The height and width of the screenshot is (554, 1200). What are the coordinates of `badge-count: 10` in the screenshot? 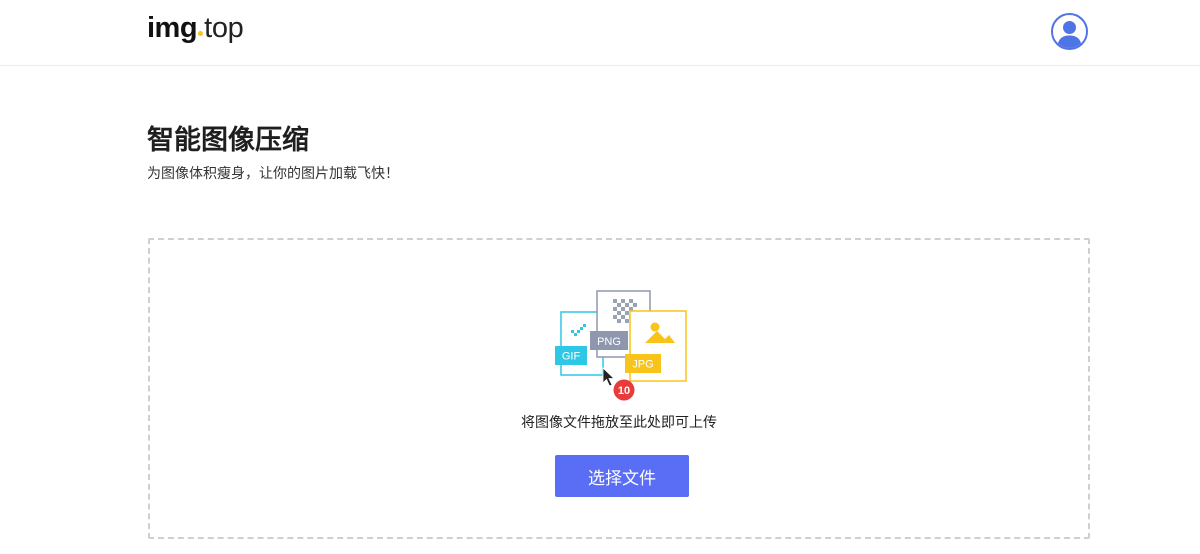 It's located at (624, 391).